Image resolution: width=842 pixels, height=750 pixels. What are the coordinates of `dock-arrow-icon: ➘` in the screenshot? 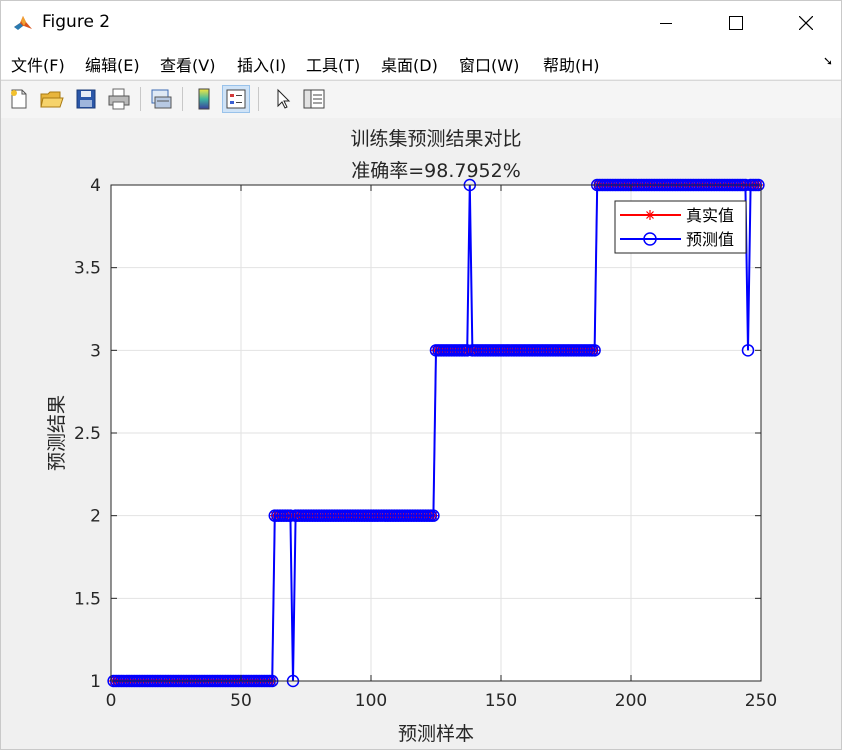 It's located at (828, 61).